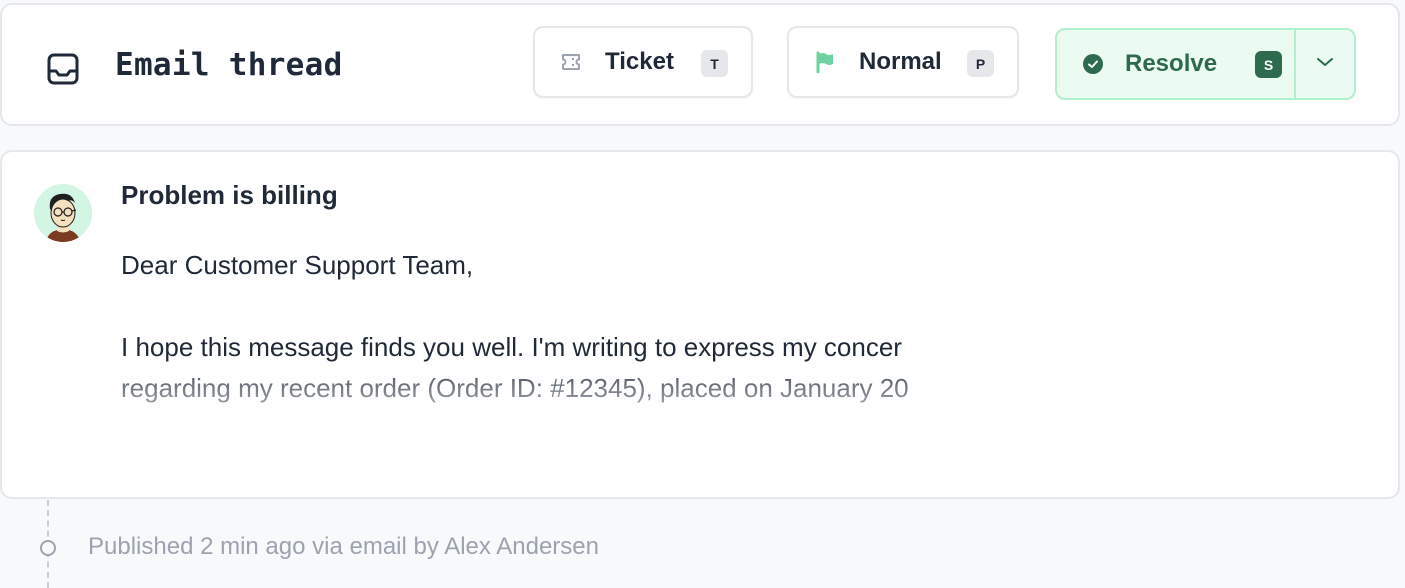 The image size is (1405, 588). I want to click on ticket-shortcut-badge: T, so click(714, 63).